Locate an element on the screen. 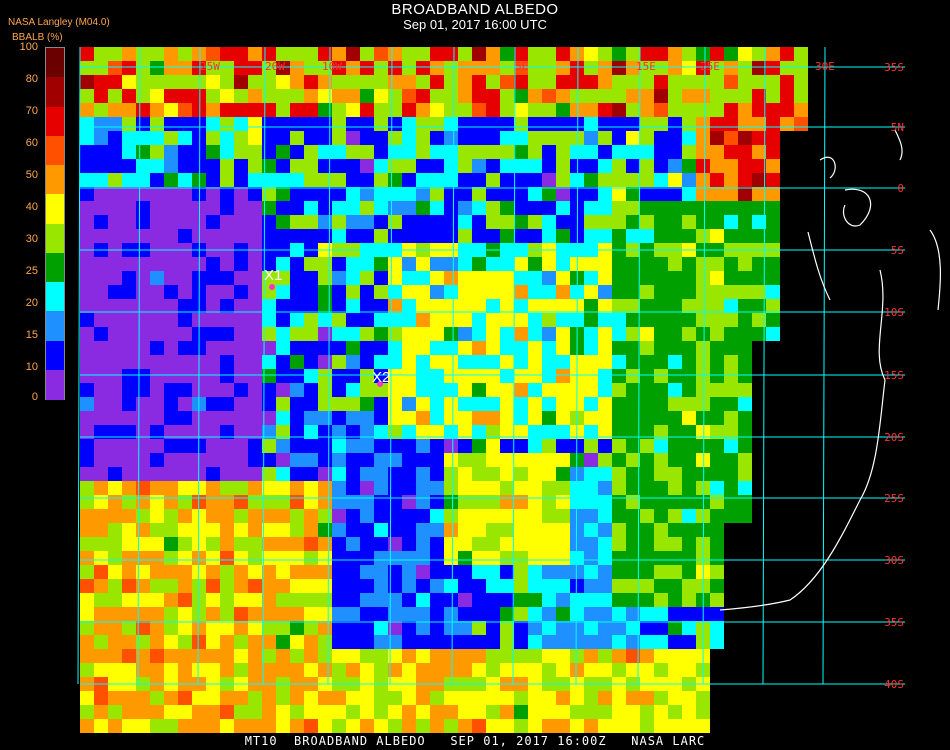  latitude-label: 30S is located at coordinates (894, 560).